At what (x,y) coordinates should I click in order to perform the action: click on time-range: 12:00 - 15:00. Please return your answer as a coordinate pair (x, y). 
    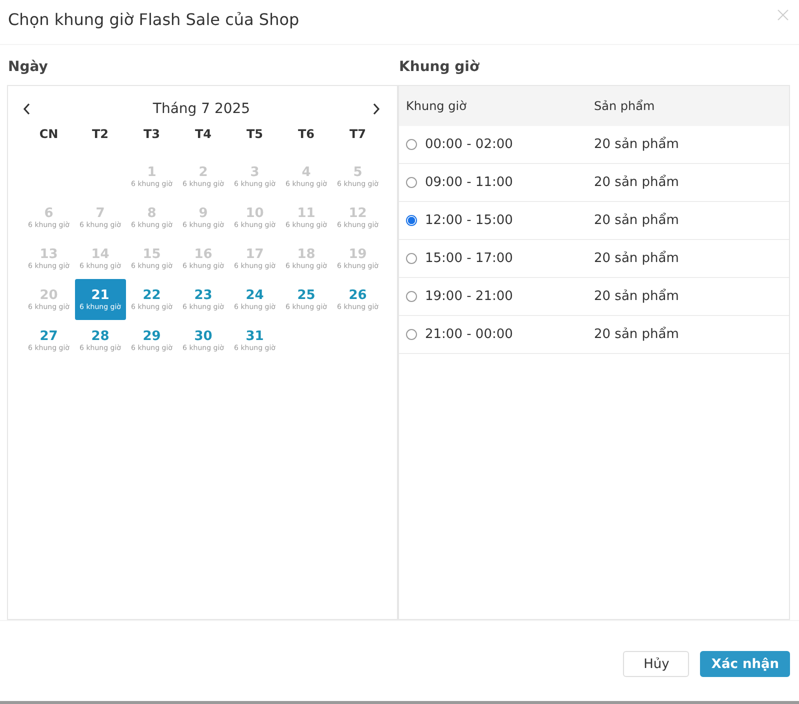
    Looking at the image, I should click on (469, 220).